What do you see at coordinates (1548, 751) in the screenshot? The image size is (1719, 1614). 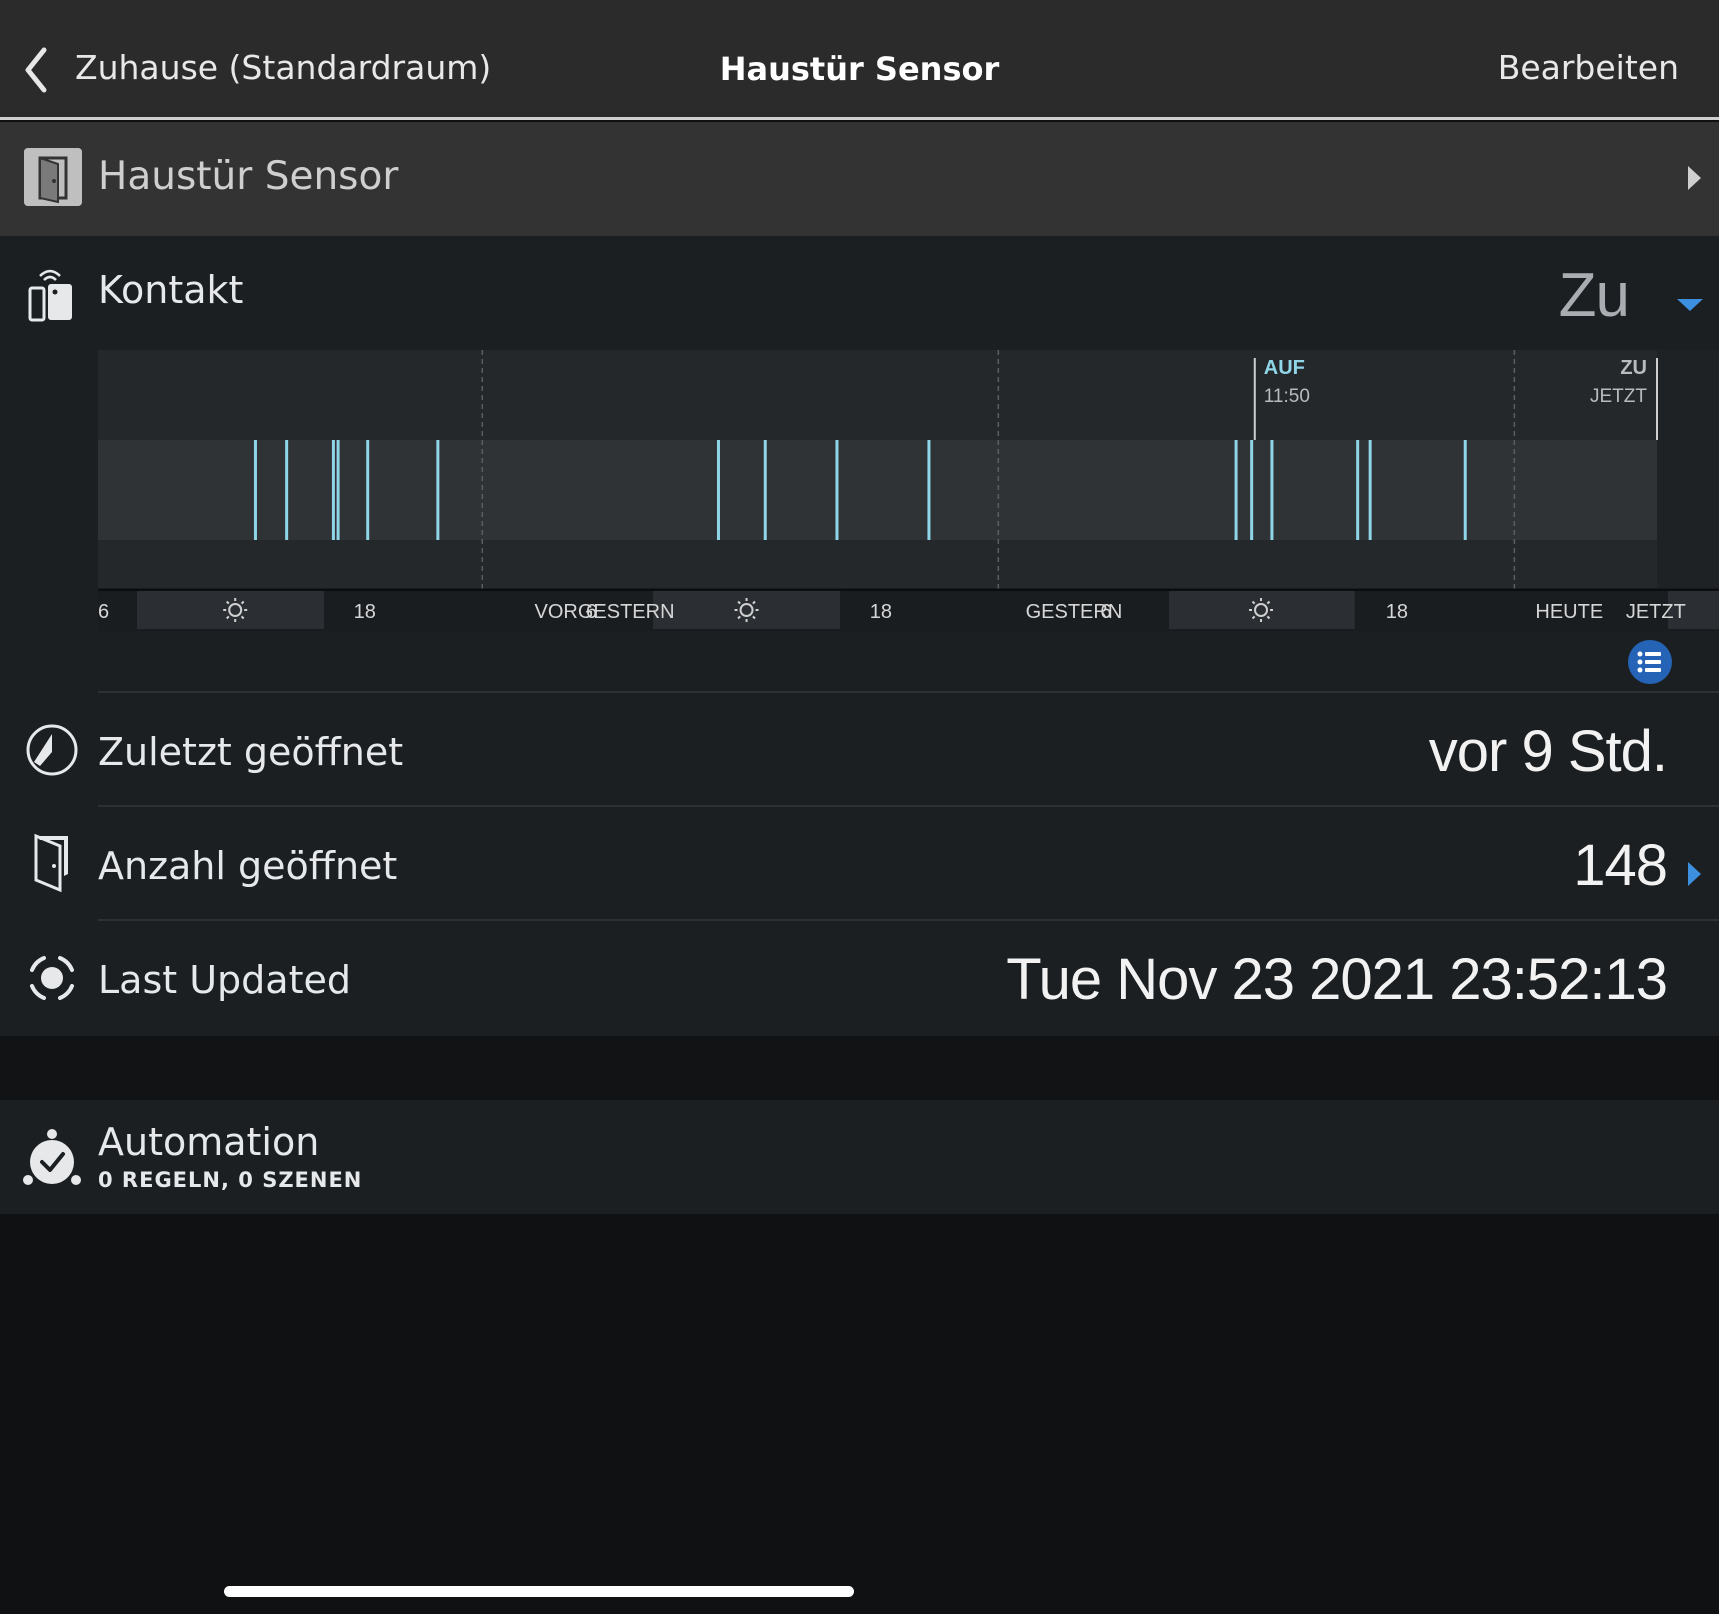 I see `last-opened-value: vor 9 Std.` at bounding box center [1548, 751].